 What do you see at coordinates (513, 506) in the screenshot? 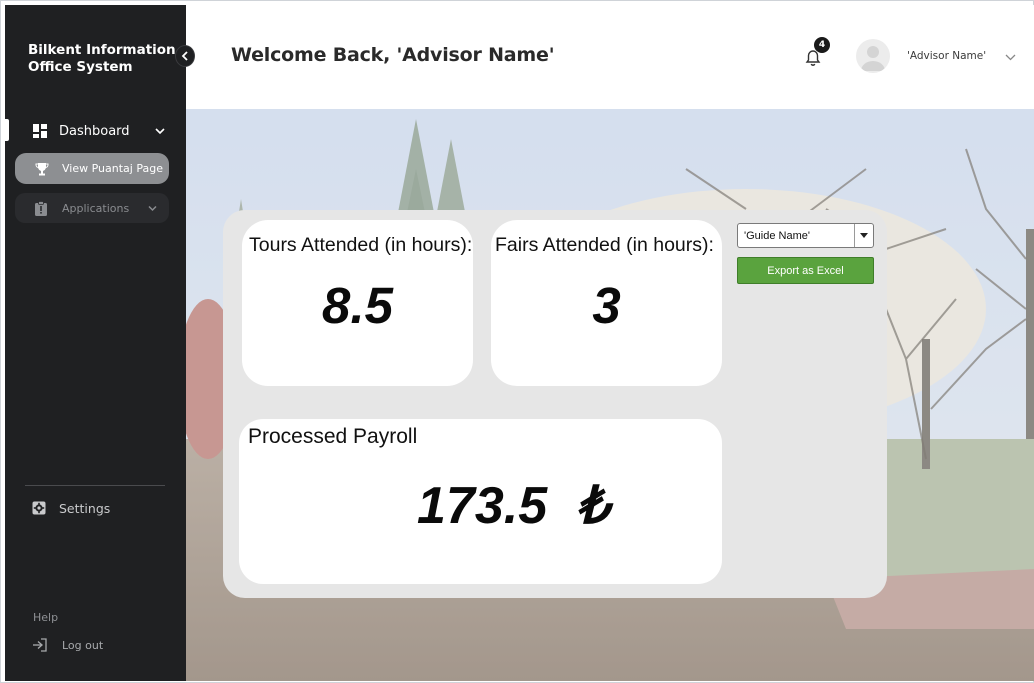
I see `processed-payroll-value: 173.5 ₺` at bounding box center [513, 506].